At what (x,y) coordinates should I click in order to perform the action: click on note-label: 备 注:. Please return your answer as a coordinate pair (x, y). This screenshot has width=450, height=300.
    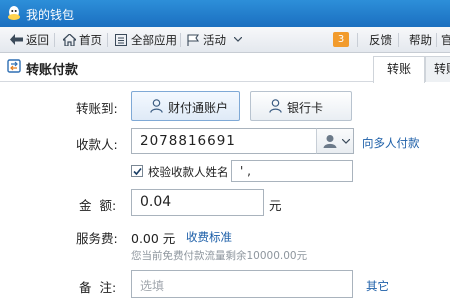
    Looking at the image, I should click on (98, 287).